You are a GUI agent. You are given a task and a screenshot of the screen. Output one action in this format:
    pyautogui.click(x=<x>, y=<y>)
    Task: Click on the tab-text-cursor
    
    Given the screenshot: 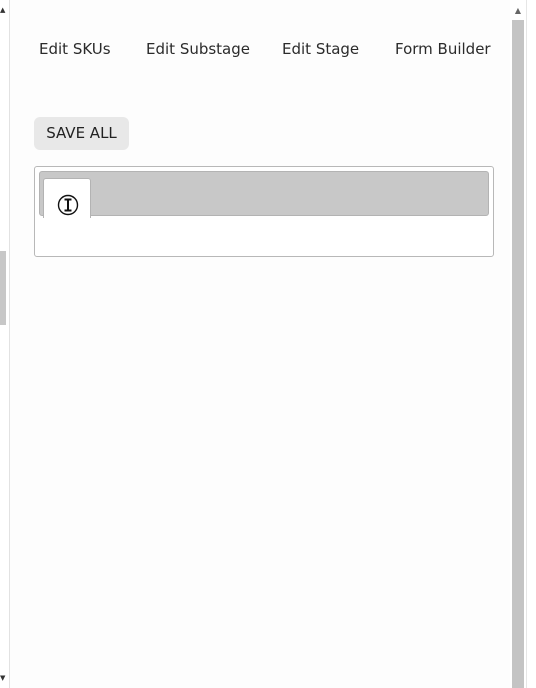 What is the action you would take?
    pyautogui.click(x=67, y=198)
    